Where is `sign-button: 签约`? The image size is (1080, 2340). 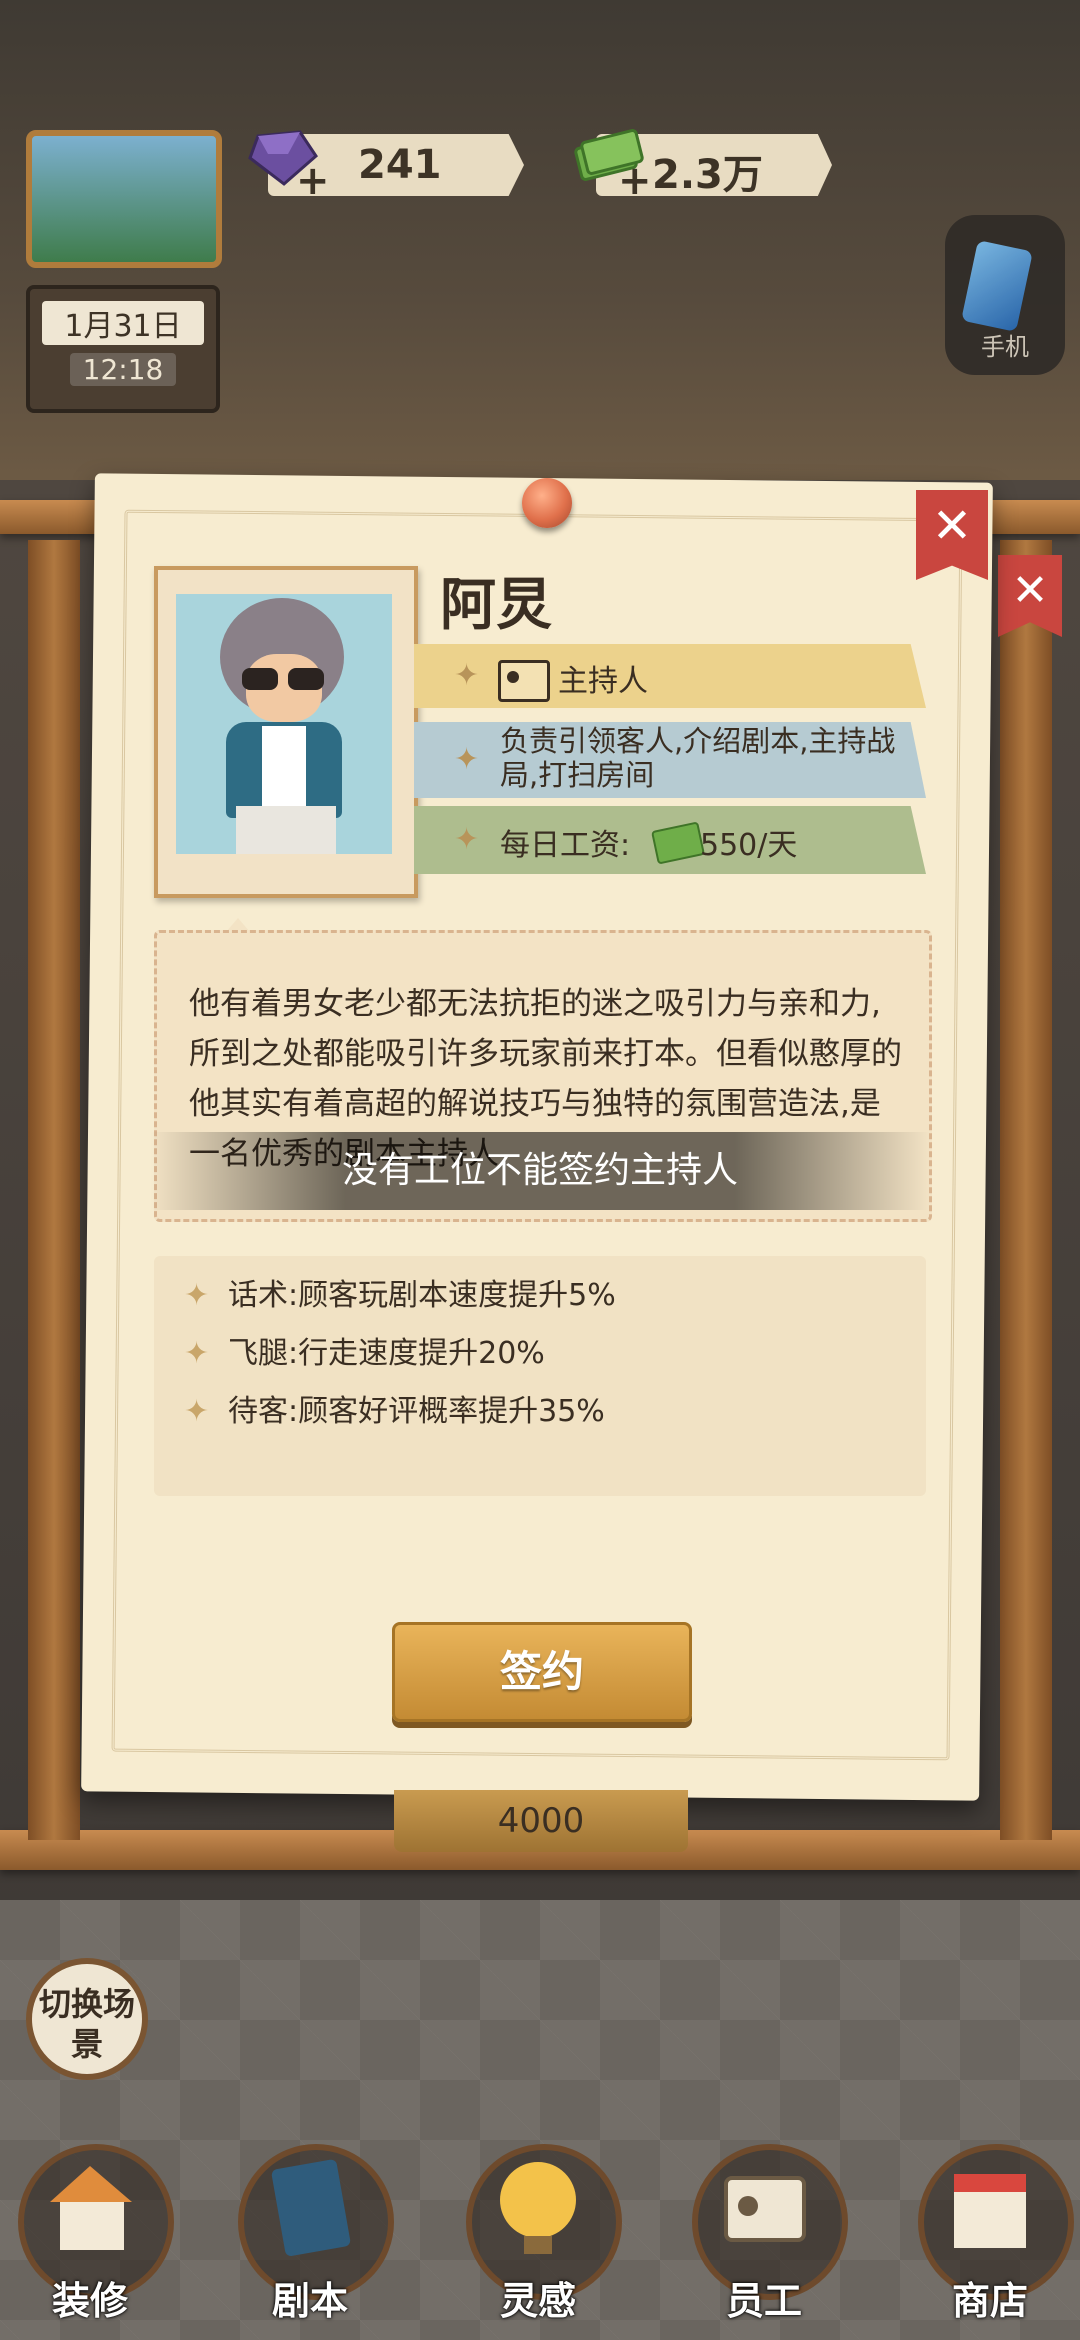
sign-button: 签约 is located at coordinates (542, 1672).